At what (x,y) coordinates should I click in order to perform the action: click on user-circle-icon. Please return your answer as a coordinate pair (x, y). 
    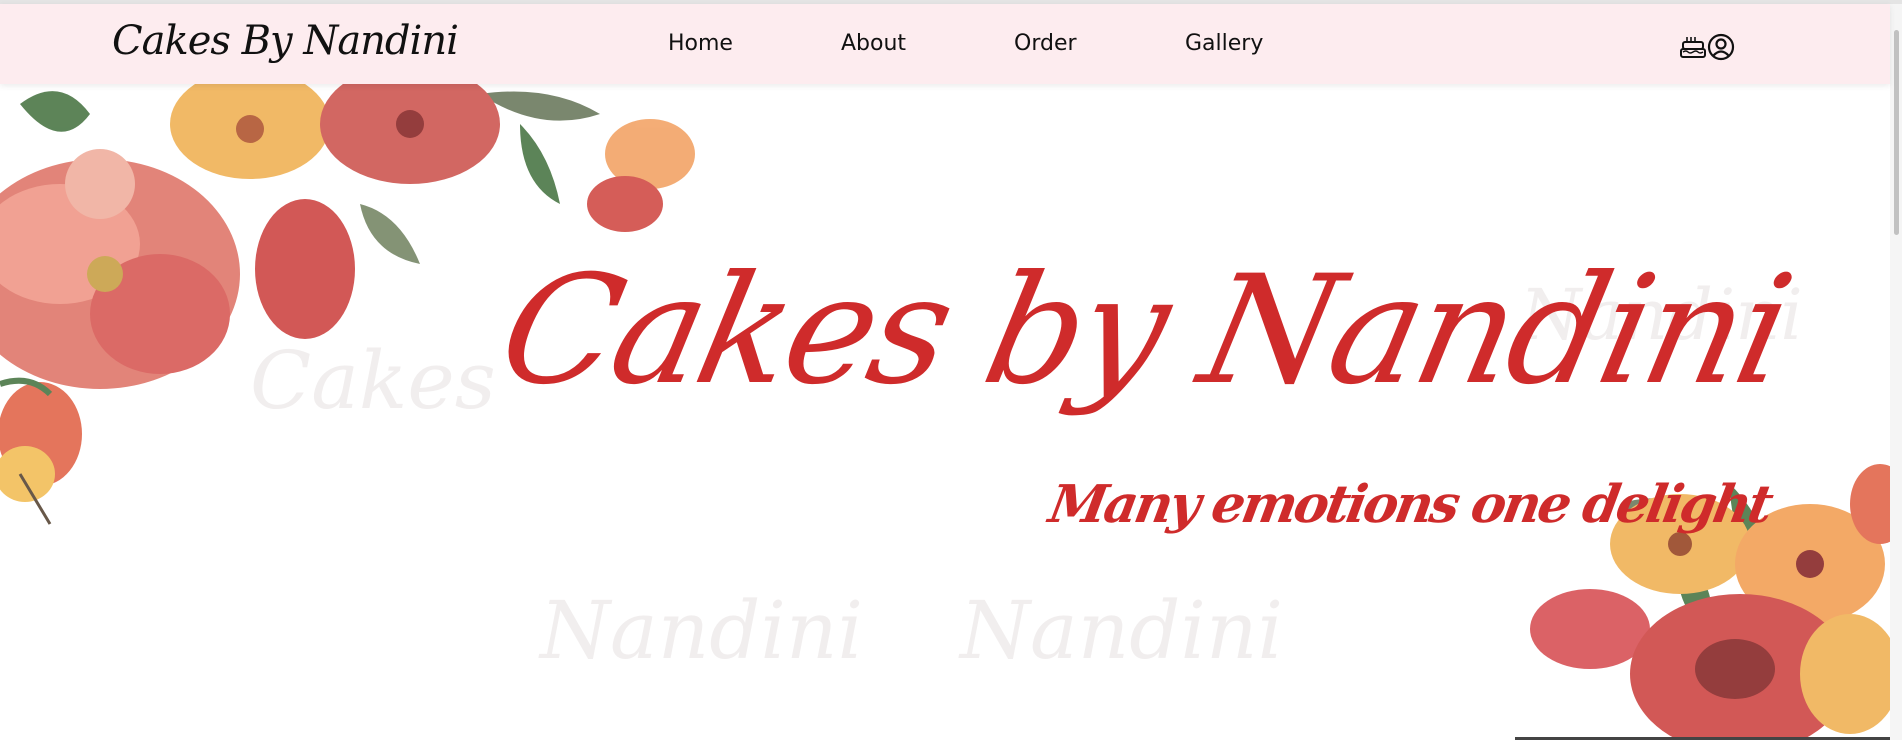
    Looking at the image, I should click on (1721, 47).